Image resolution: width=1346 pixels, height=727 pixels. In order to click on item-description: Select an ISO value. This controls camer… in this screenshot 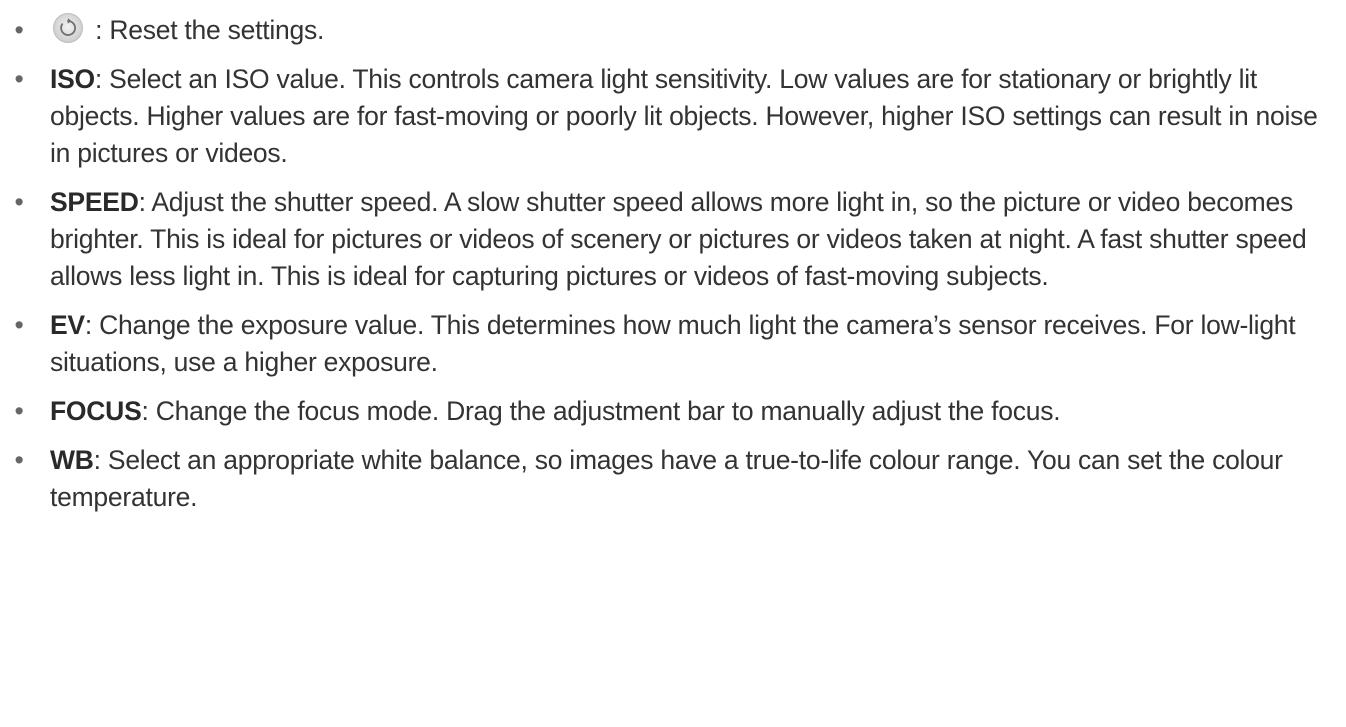, I will do `click(684, 116)`.